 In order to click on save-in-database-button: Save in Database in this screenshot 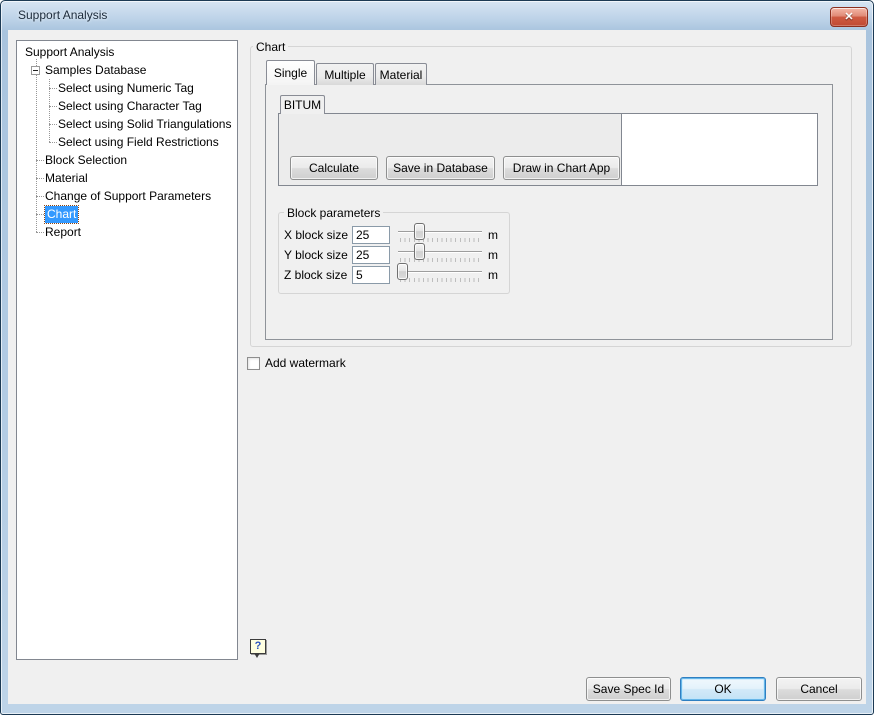, I will do `click(440, 168)`.